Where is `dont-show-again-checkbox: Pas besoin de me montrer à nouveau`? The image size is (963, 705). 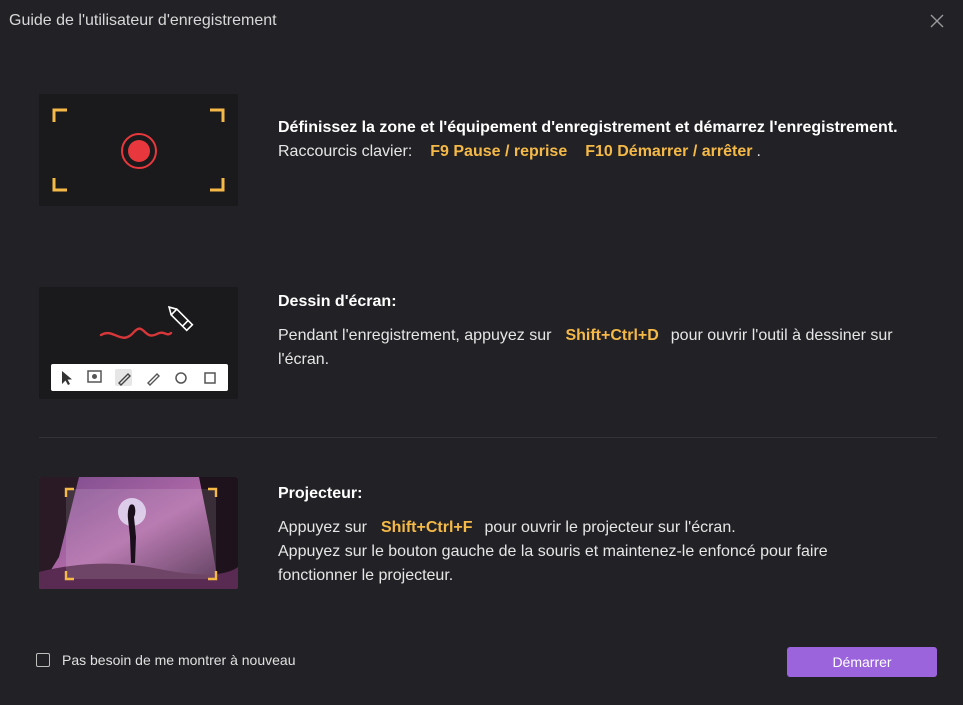 dont-show-again-checkbox: Pas besoin de me montrer à nouveau is located at coordinates (165, 660).